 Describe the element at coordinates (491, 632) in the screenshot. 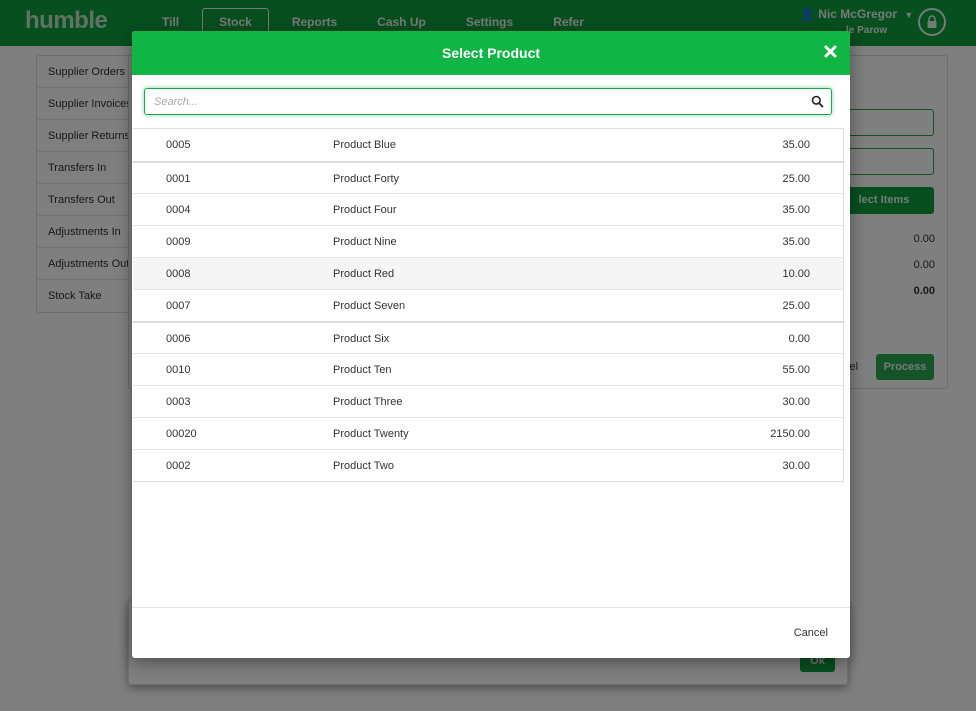

I see `modal-footer: Cancel` at that location.